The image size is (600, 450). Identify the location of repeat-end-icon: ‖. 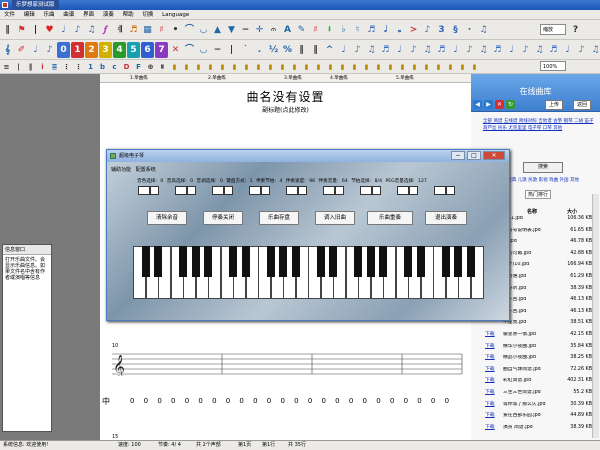
(315, 50).